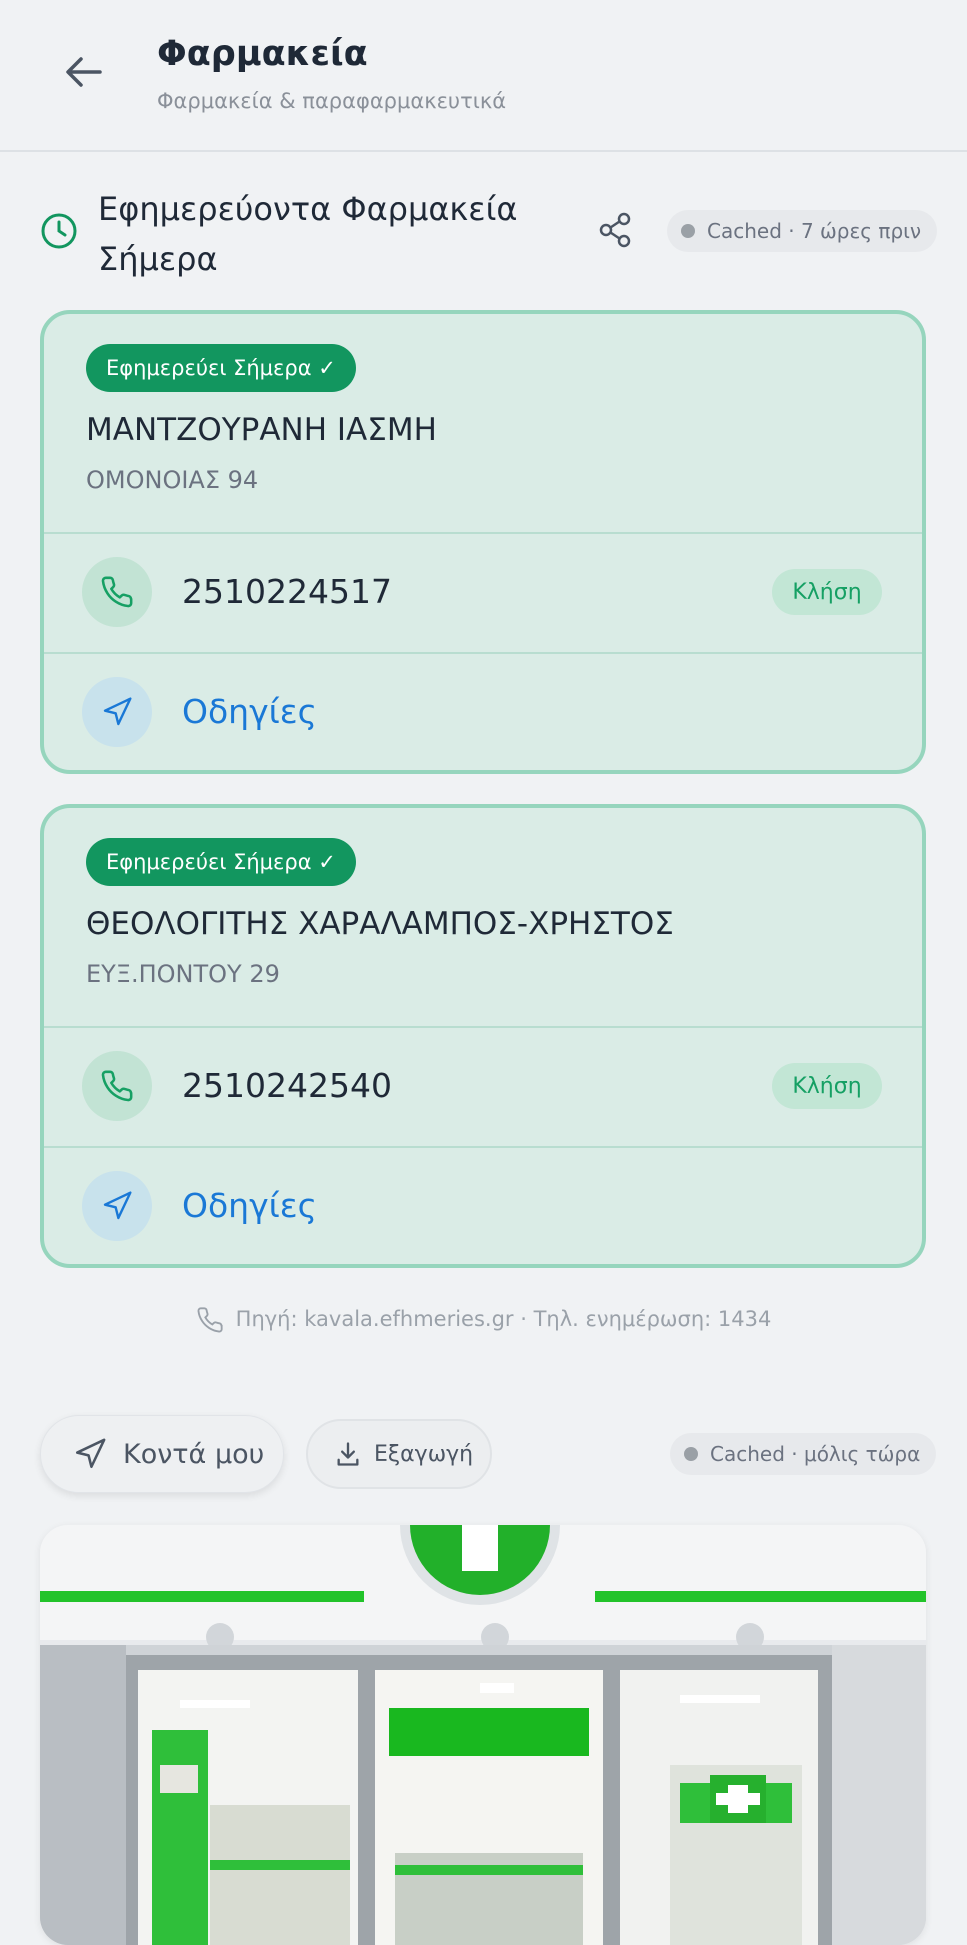 This screenshot has height=1945, width=967. What do you see at coordinates (183, 974) in the screenshot?
I see `pharmacy-address: ΕΥΞ.ΠΟΝΤΟΥ 29` at bounding box center [183, 974].